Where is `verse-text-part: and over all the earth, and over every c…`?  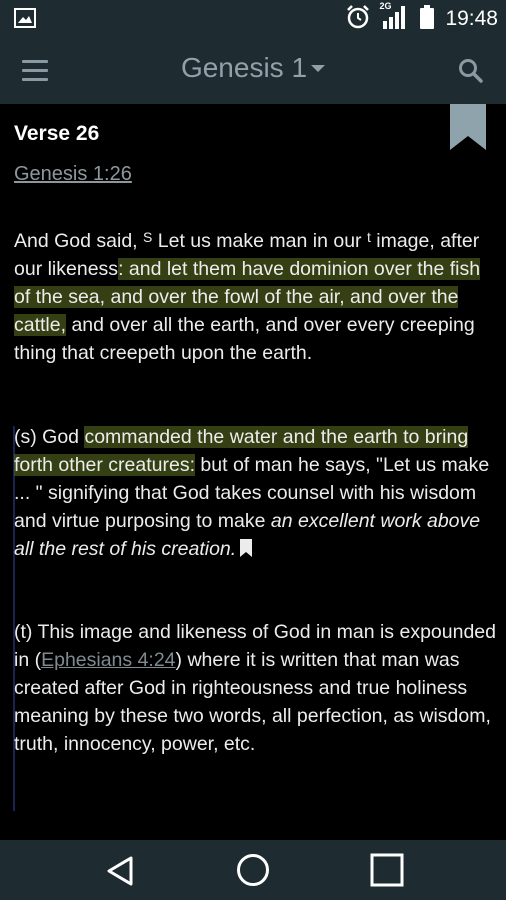 verse-text-part: and over all the earth, and over every c… is located at coordinates (244, 339).